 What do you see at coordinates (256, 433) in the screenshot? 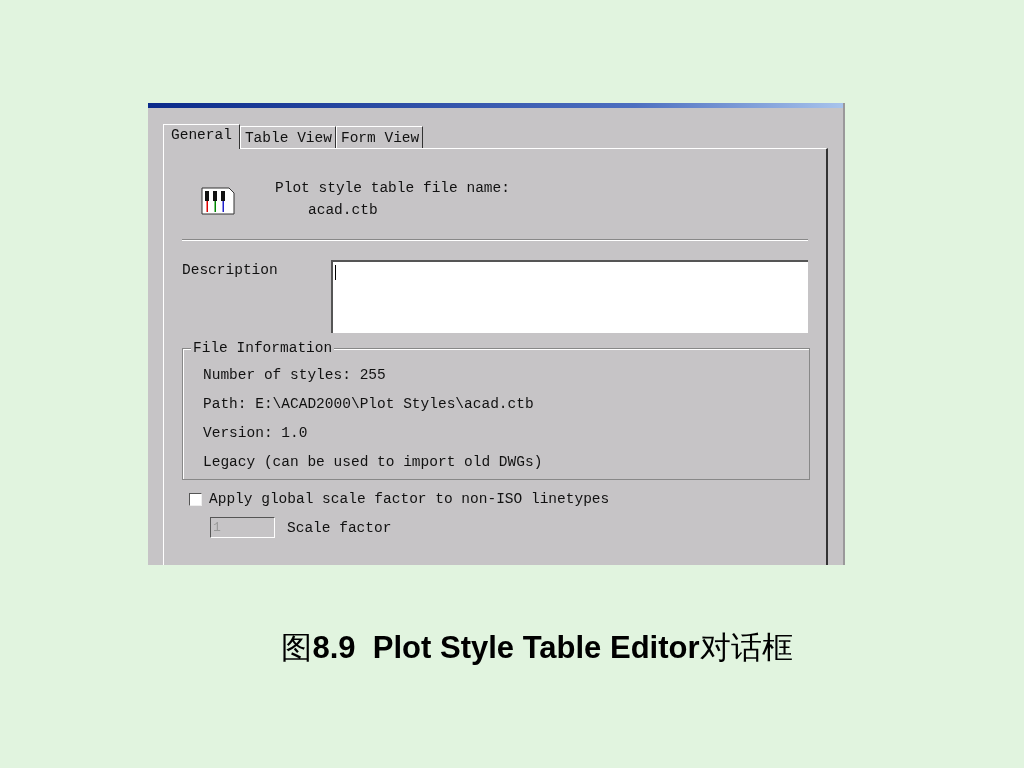
I see `info-line: Version: 1.0` at bounding box center [256, 433].